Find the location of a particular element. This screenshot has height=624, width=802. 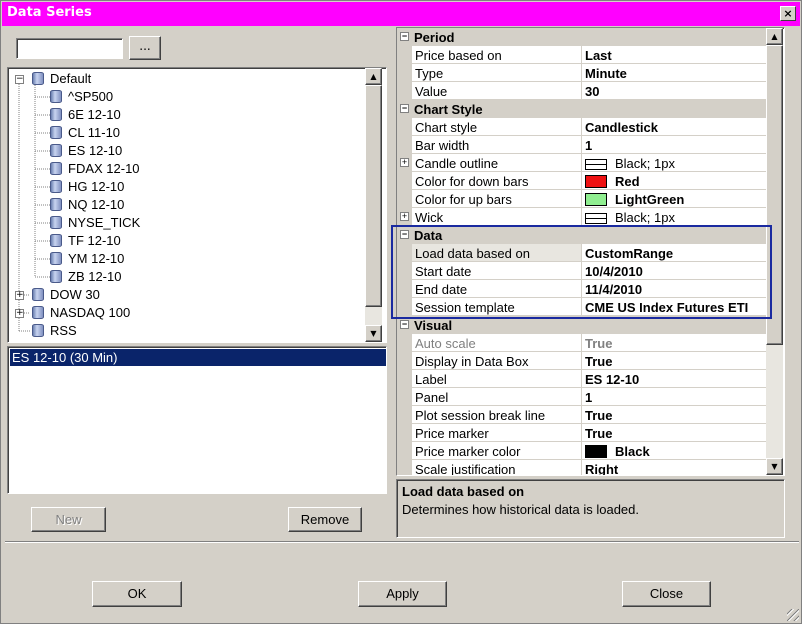

color-swatch-red is located at coordinates (596, 181).